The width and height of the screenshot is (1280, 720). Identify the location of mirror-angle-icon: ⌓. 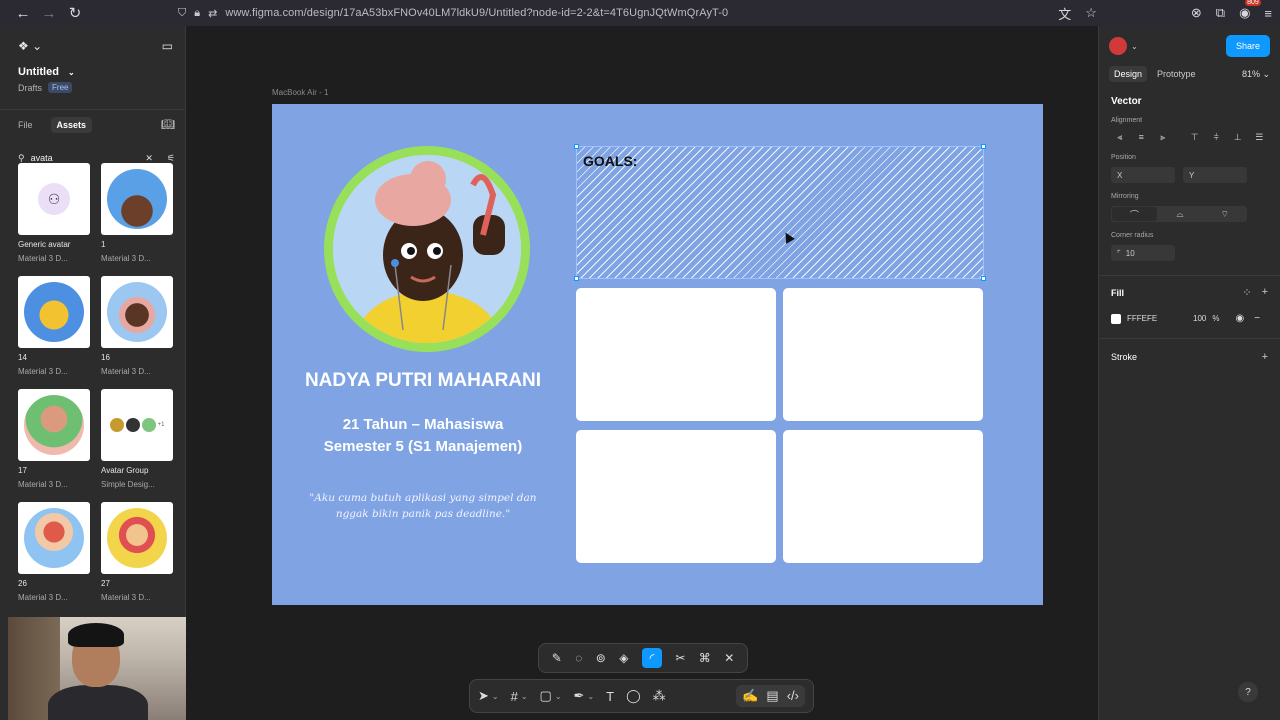
(1180, 214).